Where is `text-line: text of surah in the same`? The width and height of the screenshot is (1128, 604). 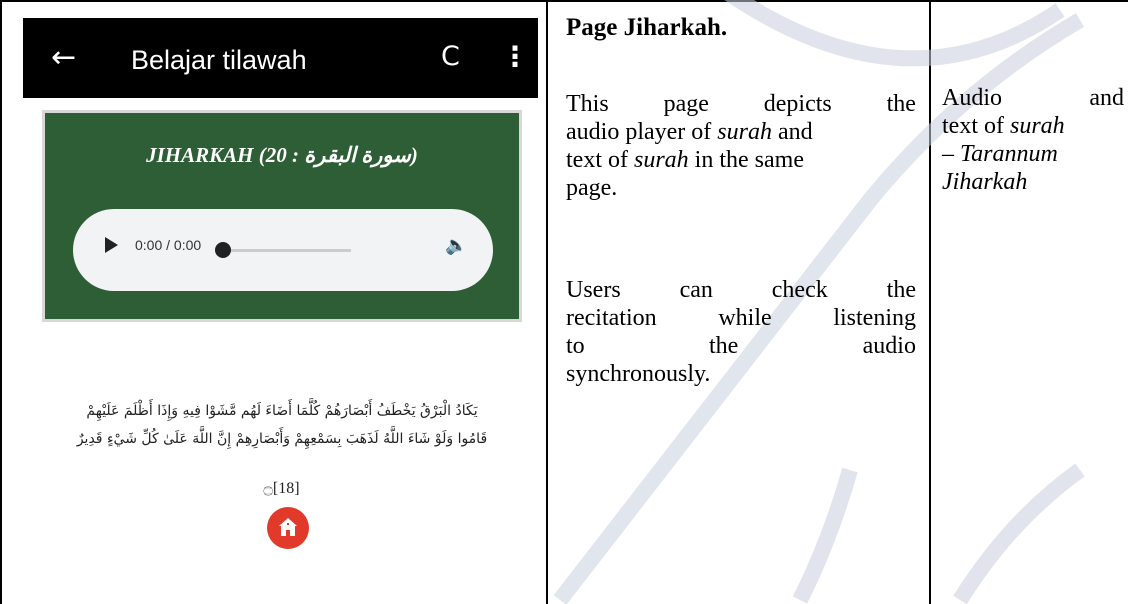
text-line: text of surah in the same is located at coordinates (741, 160).